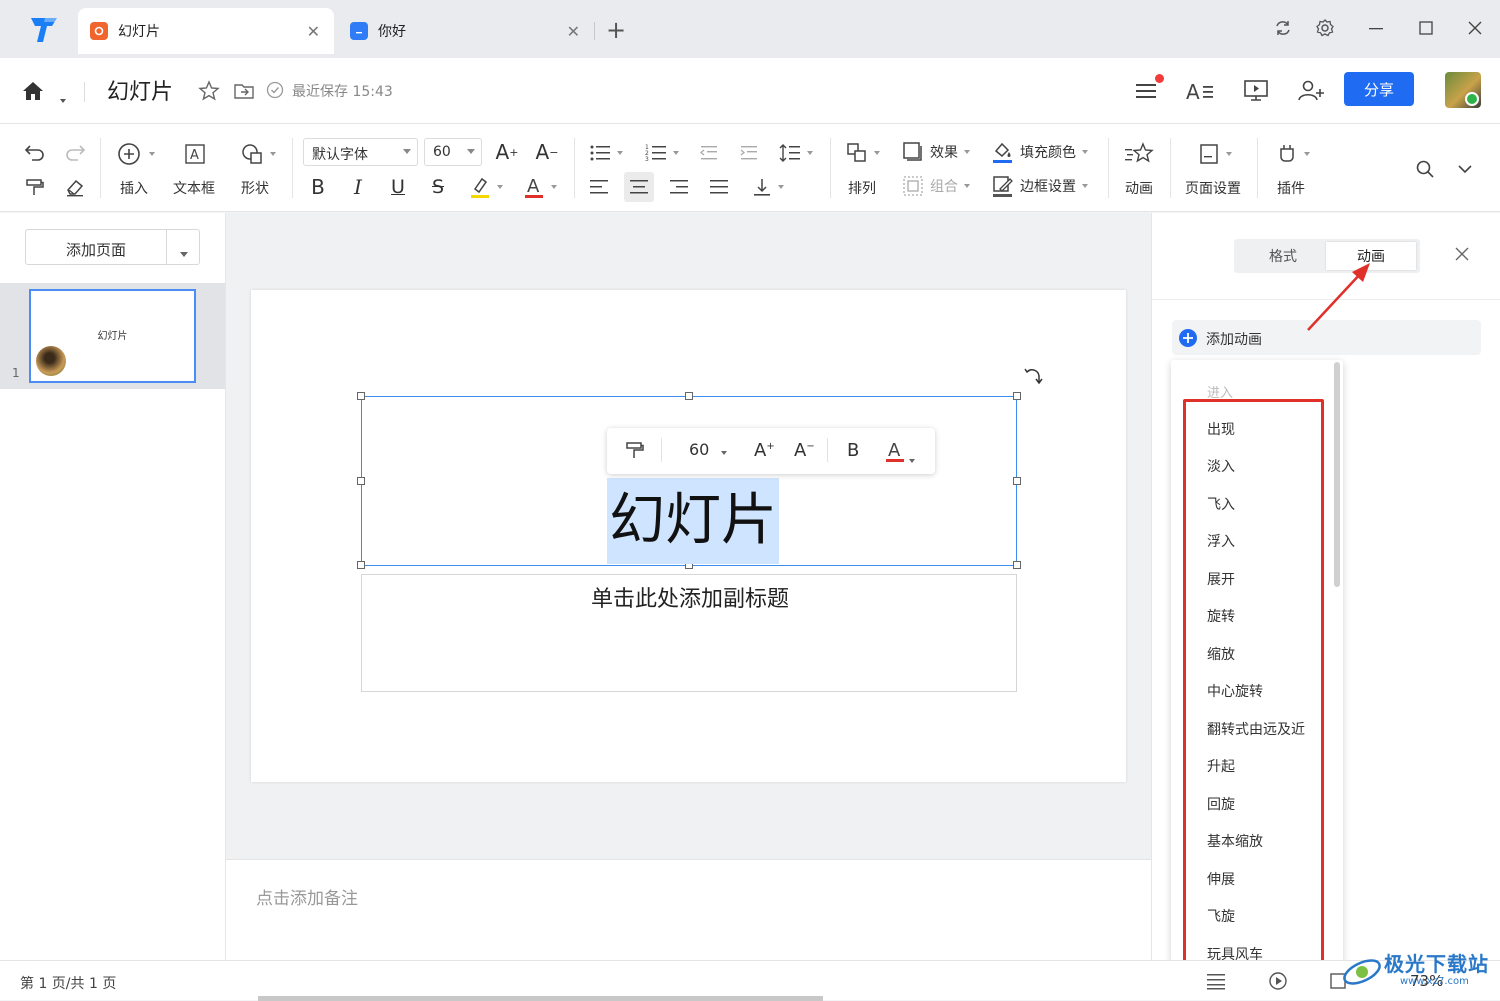  Describe the element at coordinates (599, 187) in the screenshot. I see `align-left-icon` at that location.